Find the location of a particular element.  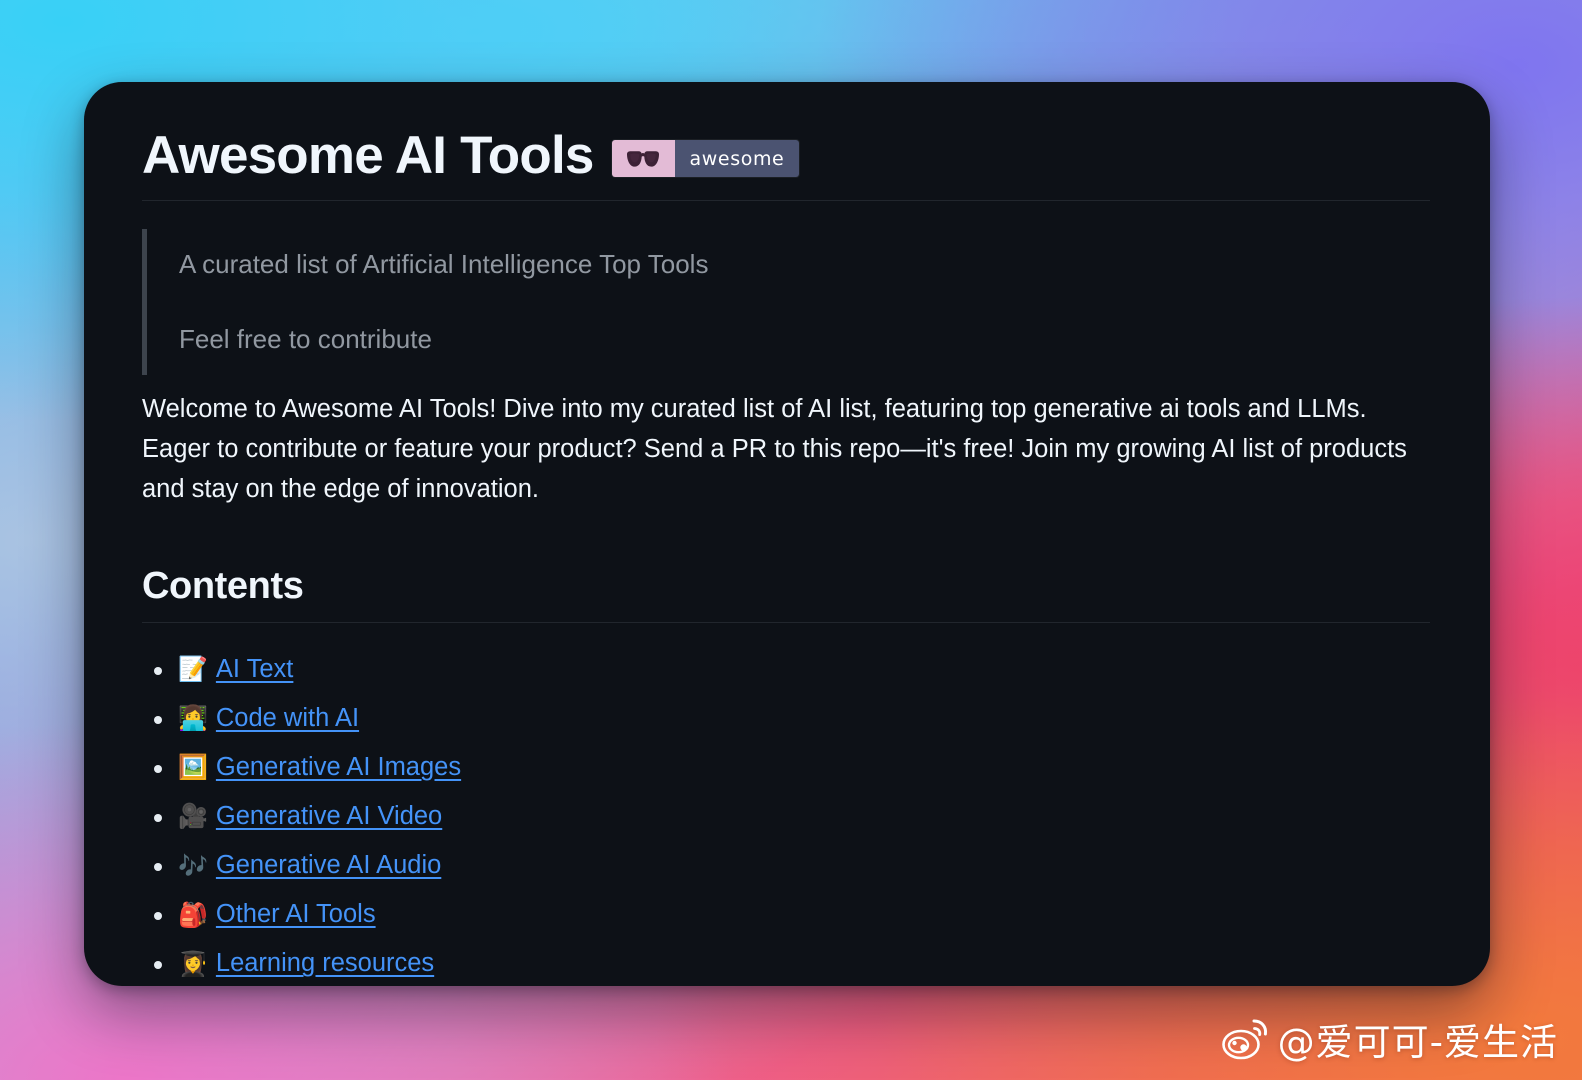

awesome-badge-label: awesome is located at coordinates (737, 158).